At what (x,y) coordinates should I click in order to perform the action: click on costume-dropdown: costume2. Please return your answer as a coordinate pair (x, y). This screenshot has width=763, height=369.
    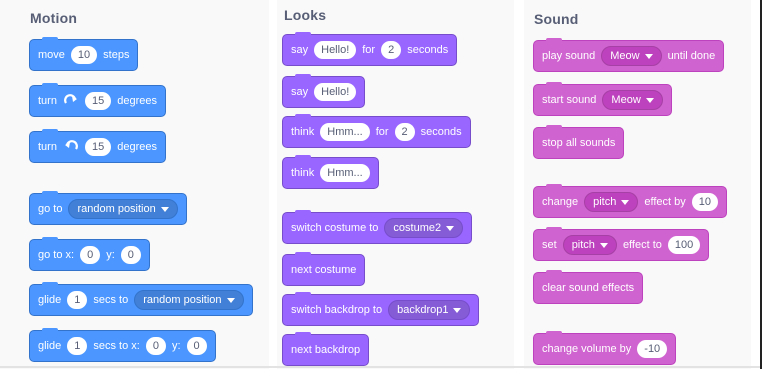
    Looking at the image, I should click on (424, 228).